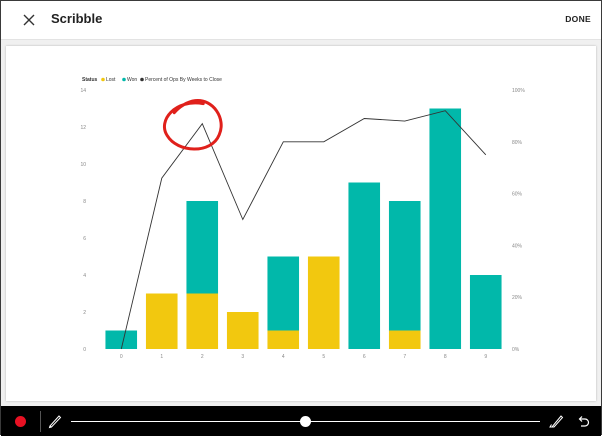 This screenshot has height=436, width=602. What do you see at coordinates (305, 421) in the screenshot?
I see `slider-thumb` at bounding box center [305, 421].